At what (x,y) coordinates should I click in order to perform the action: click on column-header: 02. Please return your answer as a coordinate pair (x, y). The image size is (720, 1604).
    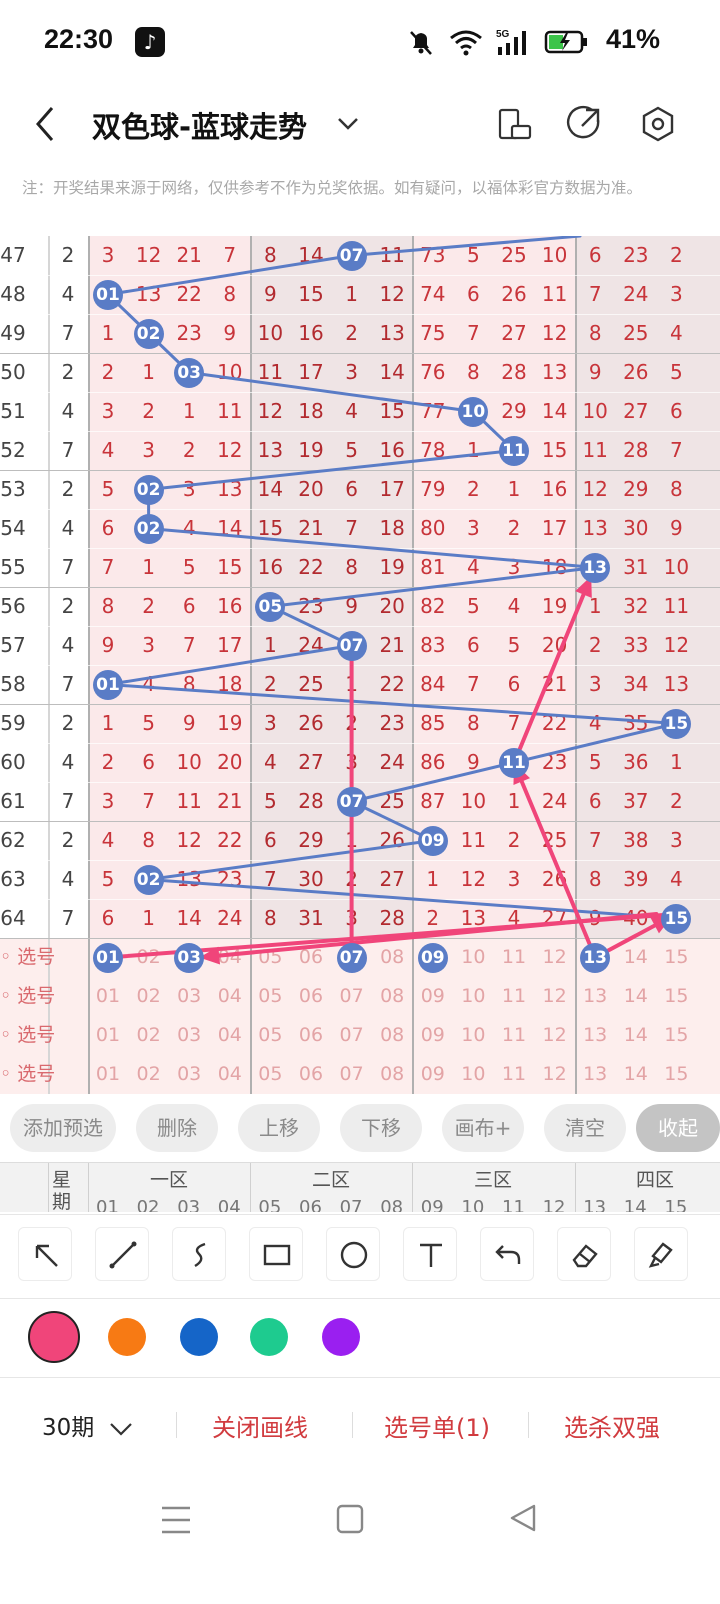
    Looking at the image, I should click on (148, 1204).